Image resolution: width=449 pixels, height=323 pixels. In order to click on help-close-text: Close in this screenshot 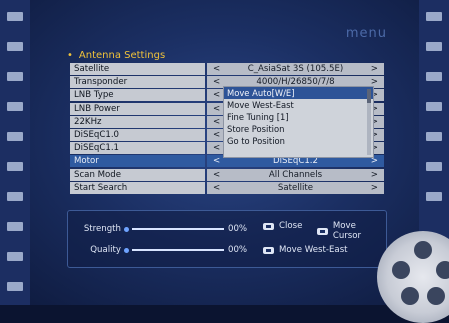, I will do `click(291, 226)`.